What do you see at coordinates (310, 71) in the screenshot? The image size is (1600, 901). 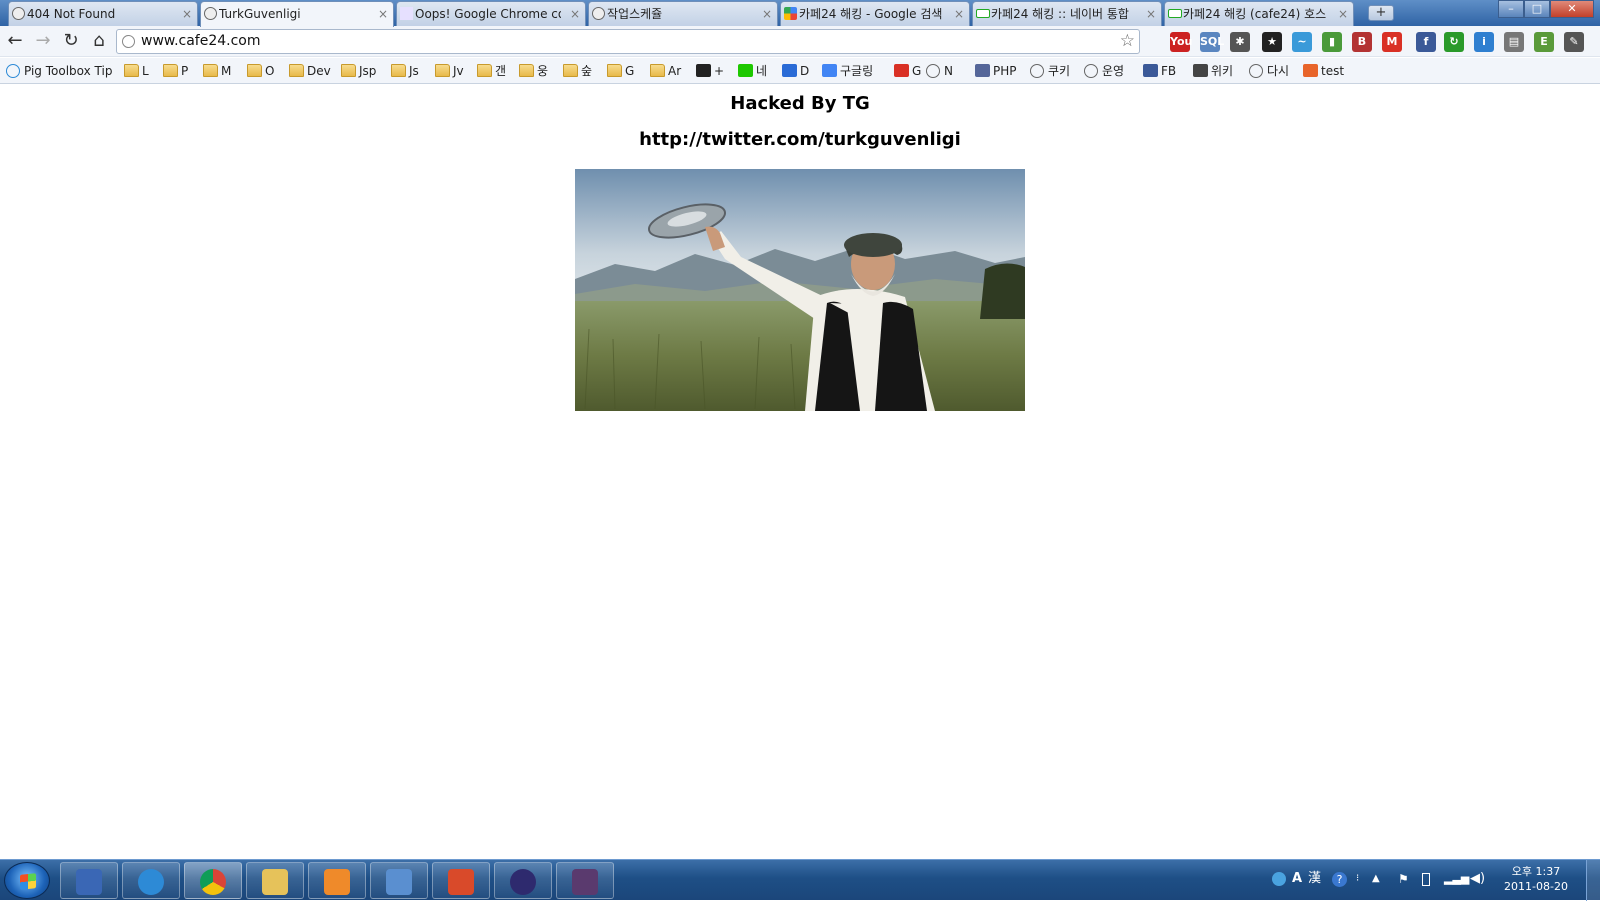 I see `bookmark-item: Dev` at bounding box center [310, 71].